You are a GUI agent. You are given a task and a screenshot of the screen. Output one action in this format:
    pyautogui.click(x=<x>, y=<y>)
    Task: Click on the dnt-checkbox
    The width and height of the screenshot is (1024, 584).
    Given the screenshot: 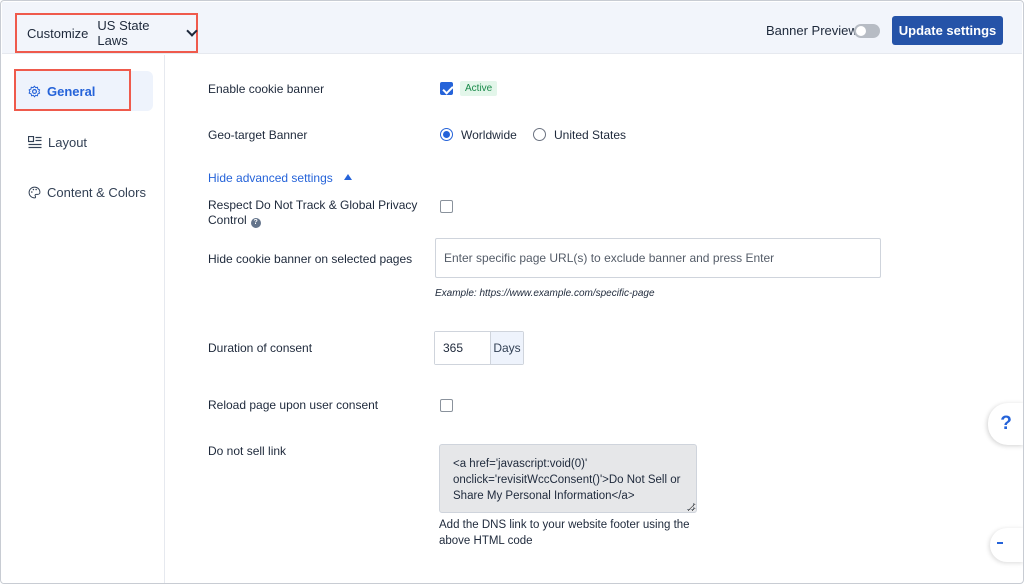 What is the action you would take?
    pyautogui.click(x=446, y=206)
    